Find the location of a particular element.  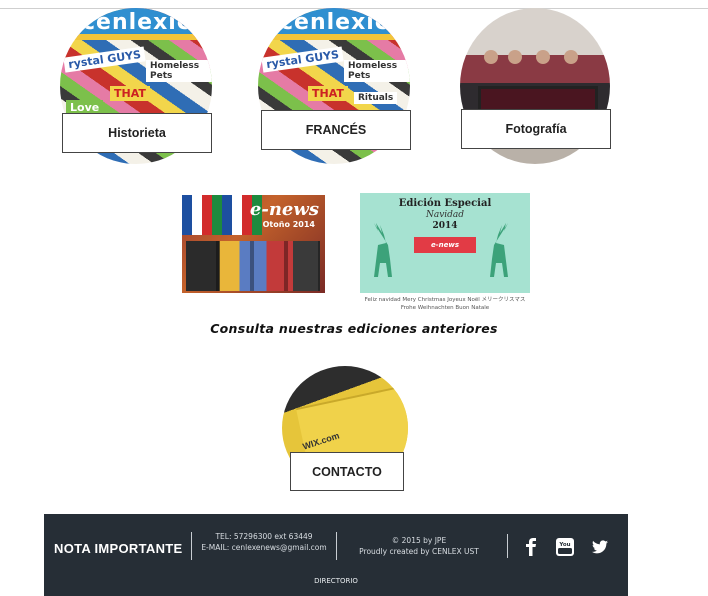

footer-created: Proudly created by CENLEX UST is located at coordinates (419, 551).